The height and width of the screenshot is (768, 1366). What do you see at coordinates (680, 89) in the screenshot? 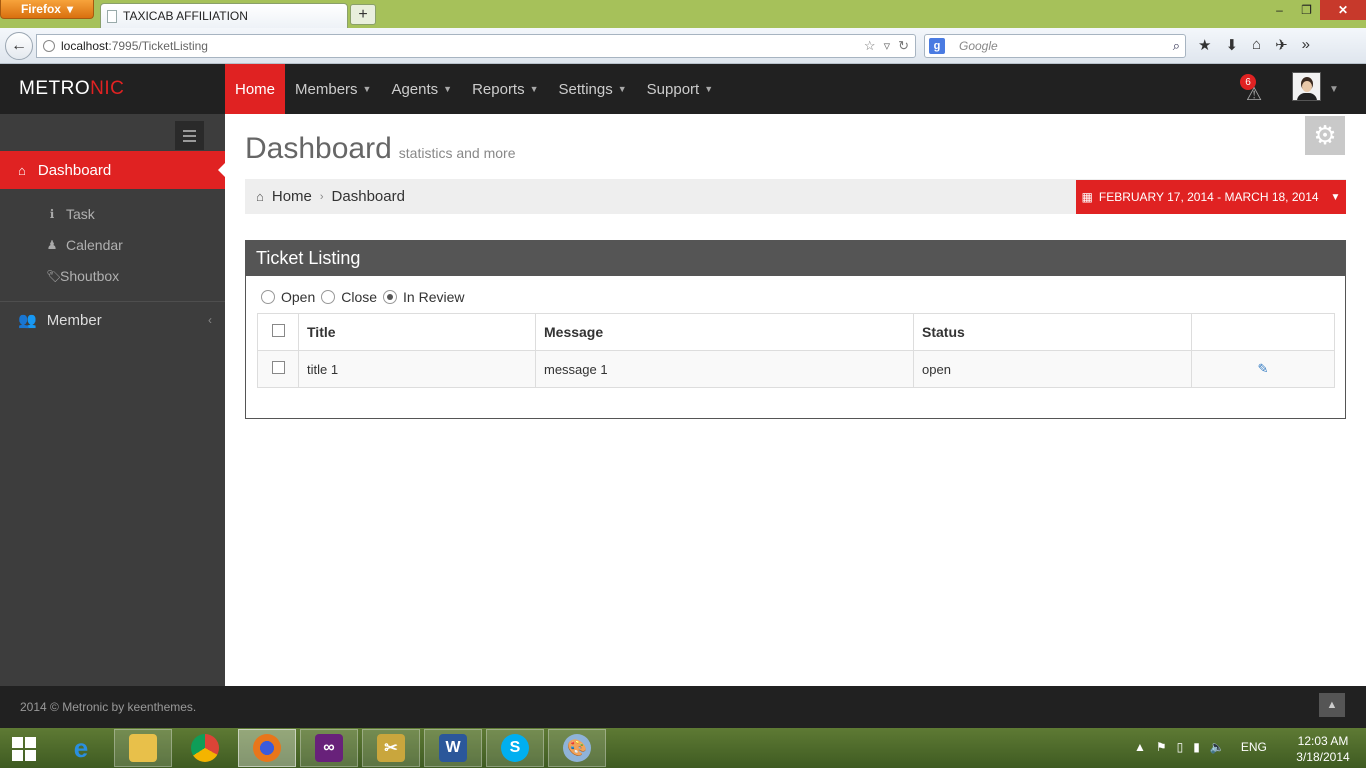
I see `nav-support: Support ▼` at bounding box center [680, 89].